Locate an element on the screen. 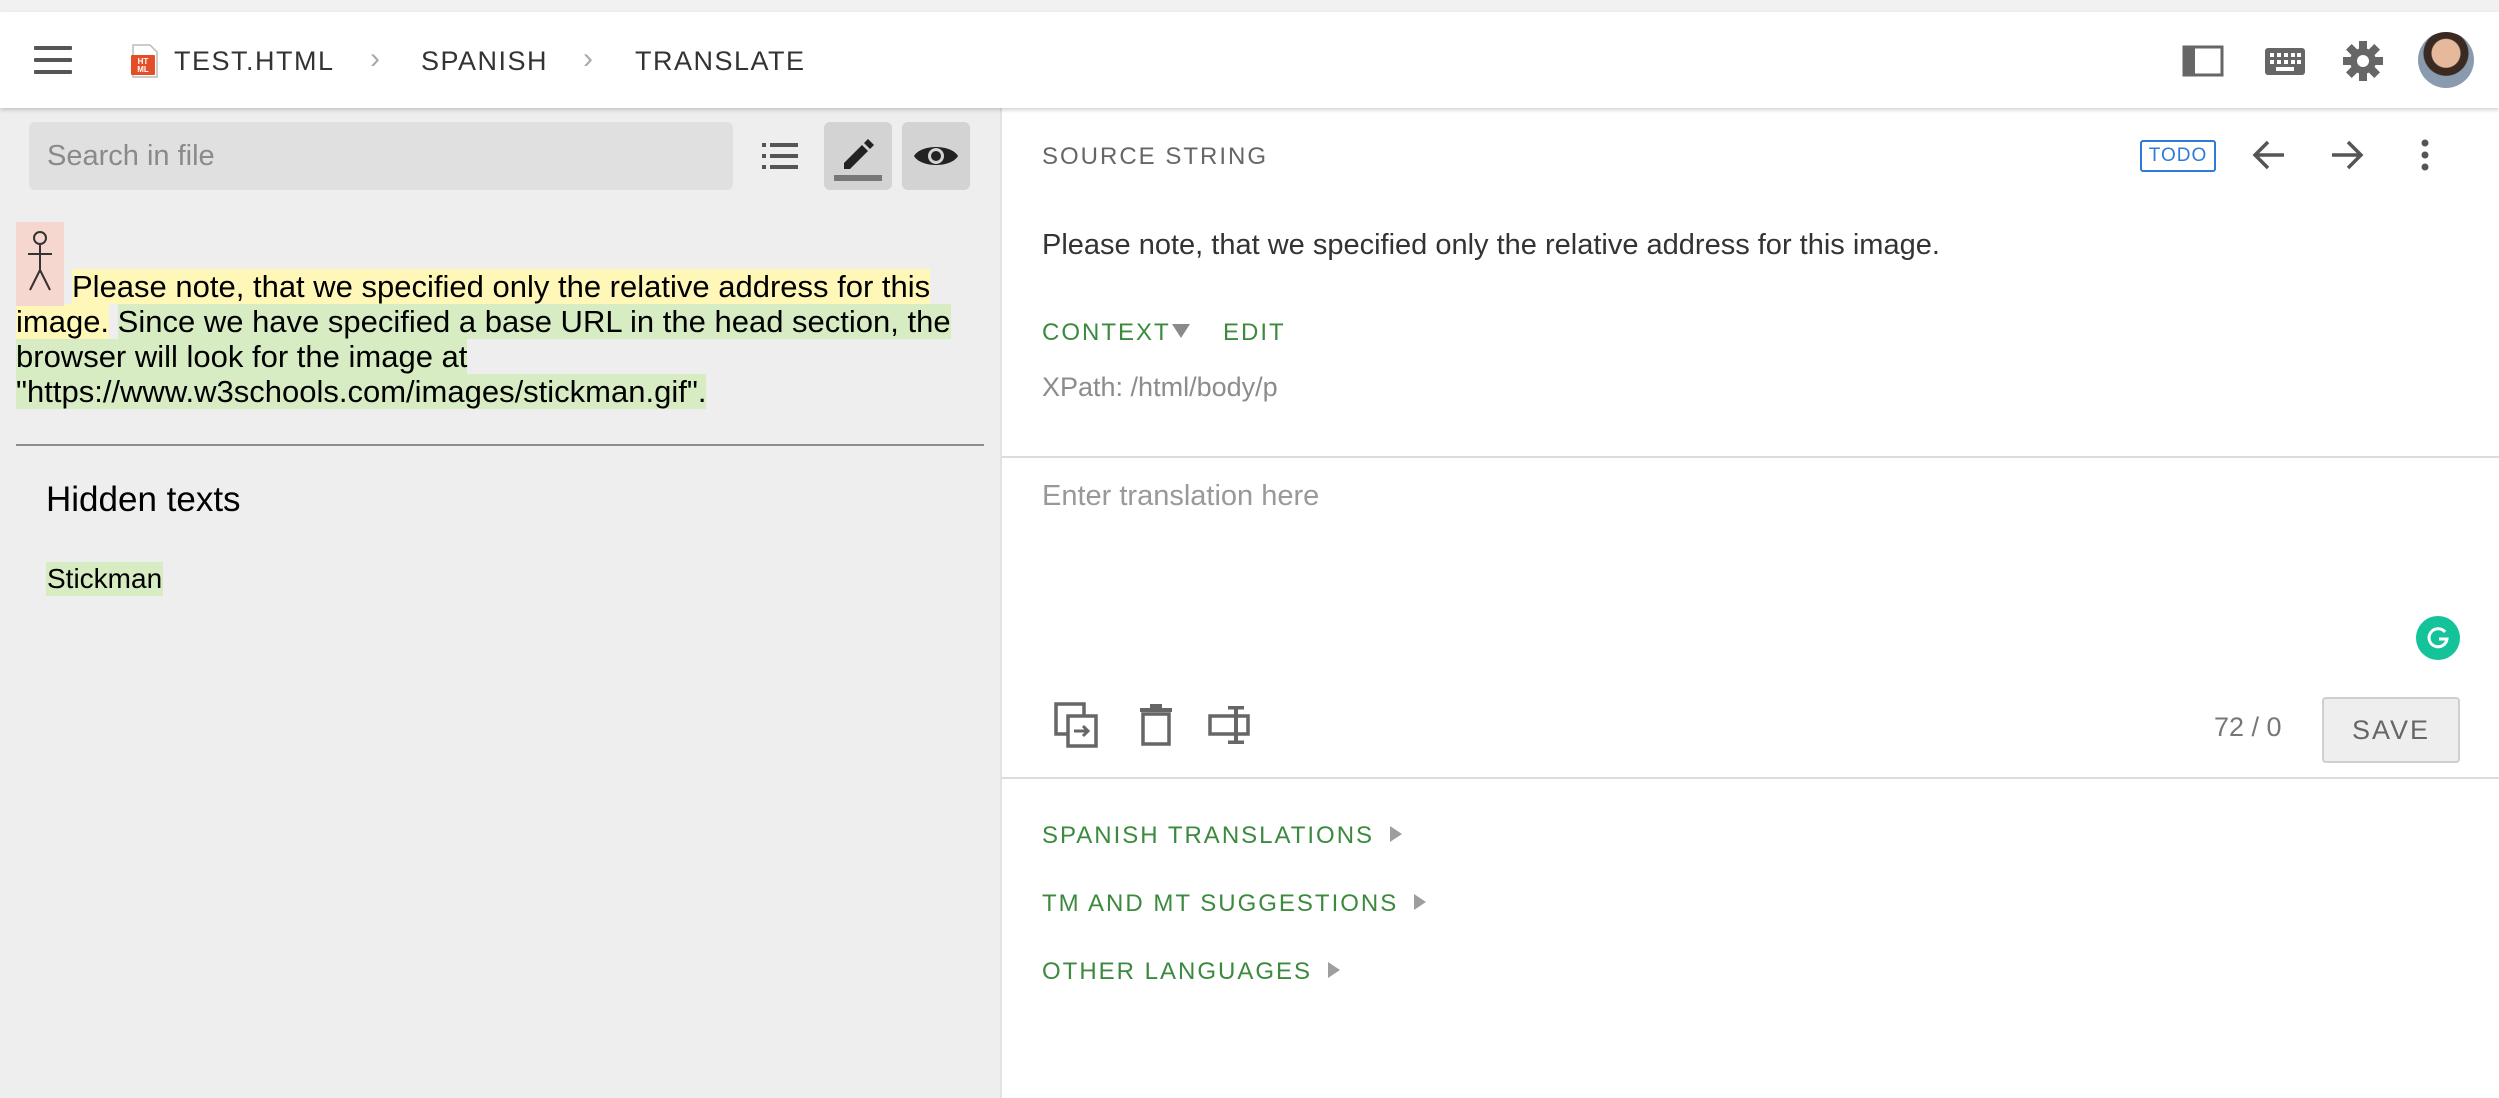 Image resolution: width=2499 pixels, height=1098 pixels. character-counter: 72 / 0 is located at coordinates (2248, 727).